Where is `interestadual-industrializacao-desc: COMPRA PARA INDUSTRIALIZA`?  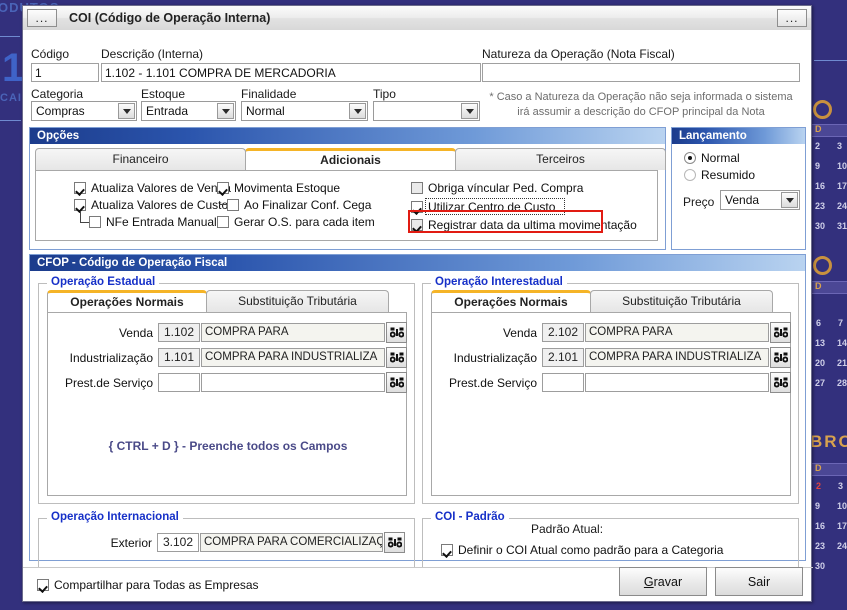
interestadual-industrializacao-desc: COMPRA PARA INDUSTRIALIZA is located at coordinates (677, 357).